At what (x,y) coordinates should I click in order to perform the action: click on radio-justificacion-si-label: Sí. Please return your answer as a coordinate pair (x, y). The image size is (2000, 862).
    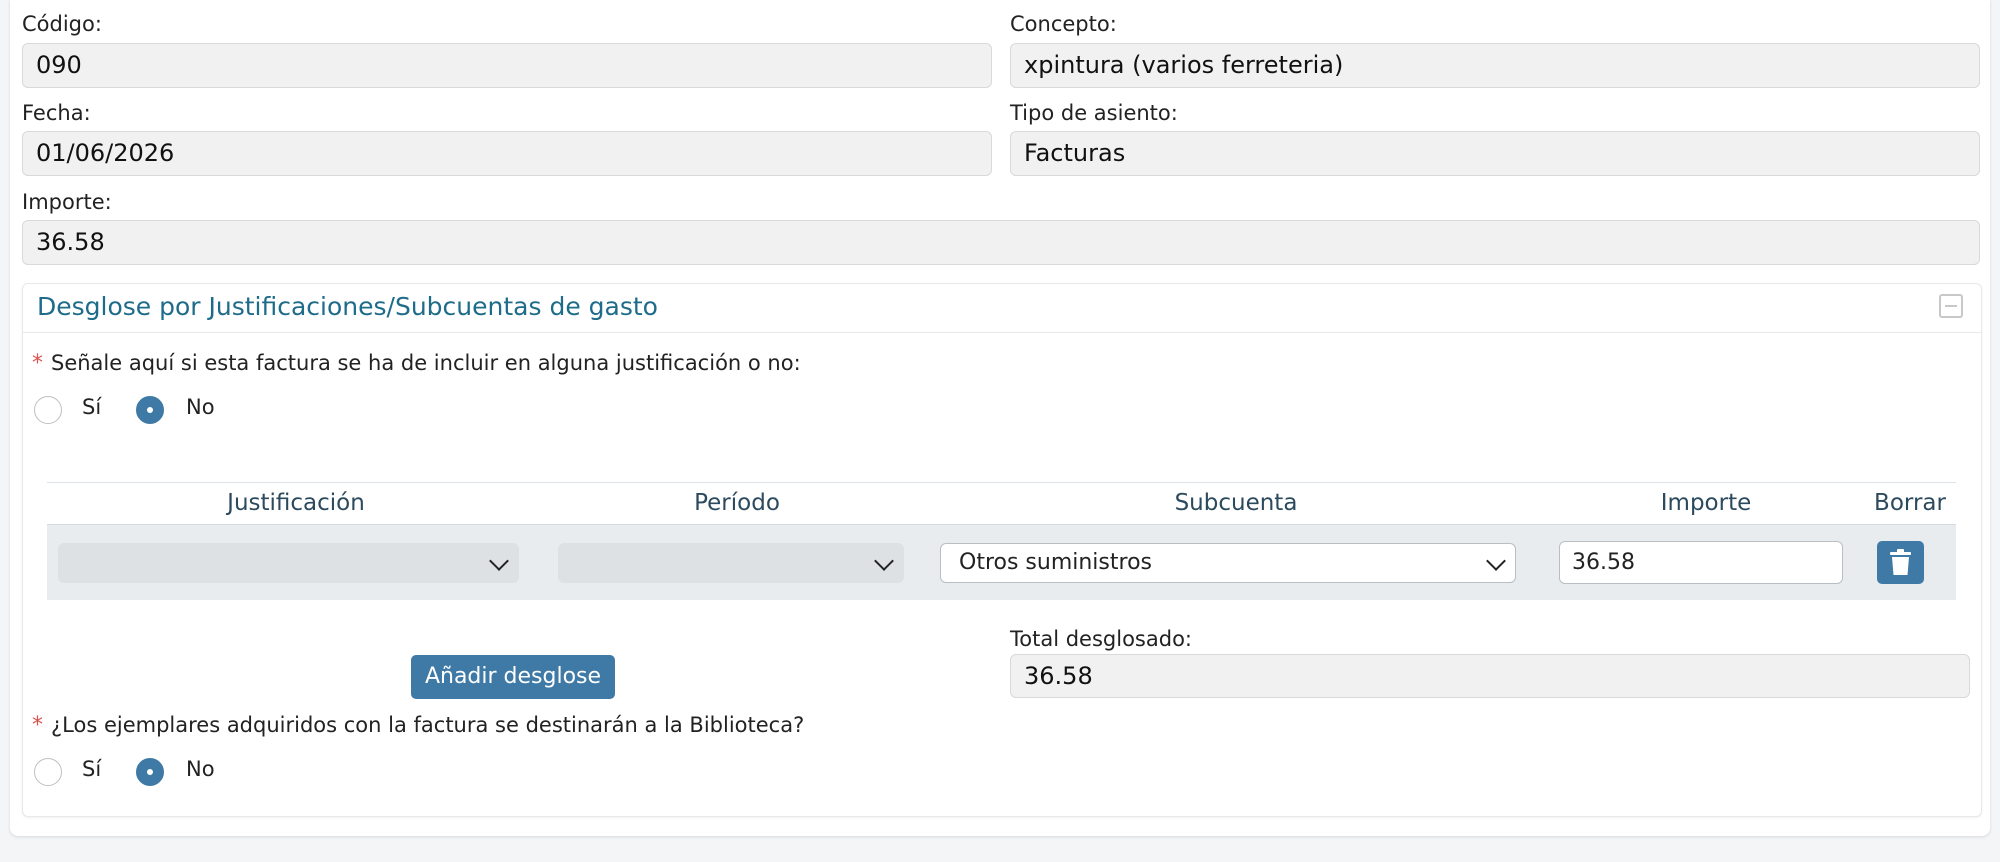
    Looking at the image, I should click on (92, 407).